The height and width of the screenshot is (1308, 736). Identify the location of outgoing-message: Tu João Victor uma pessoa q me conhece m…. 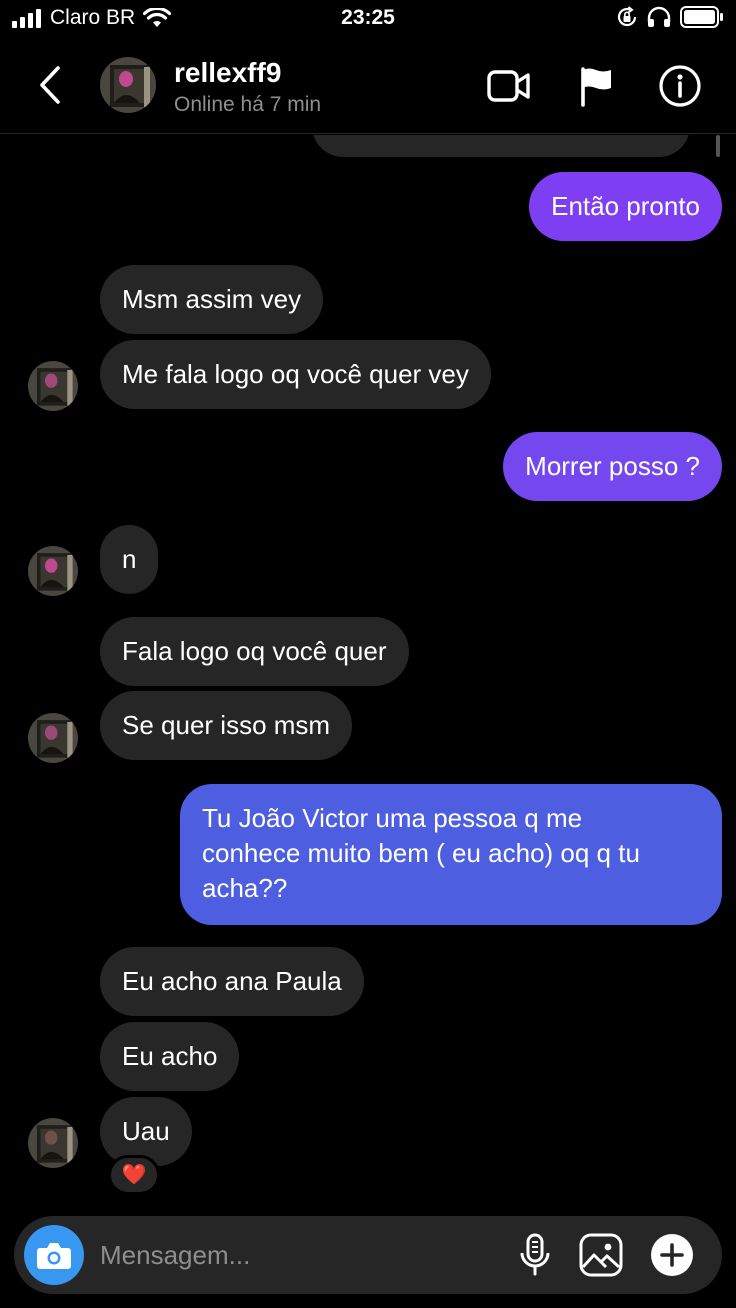
(451, 854).